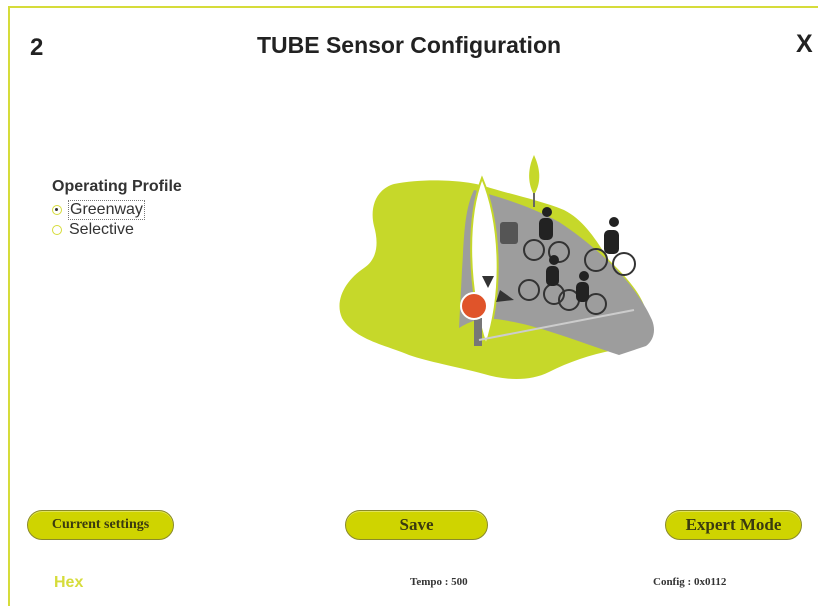 Image resolution: width=818 pixels, height=606 pixels. I want to click on radio-selective: Selective, so click(117, 230).